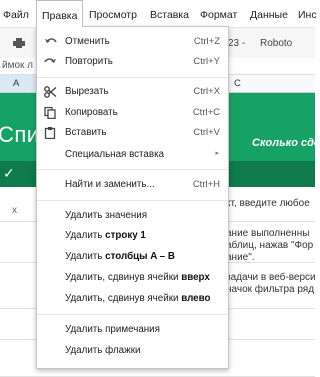 The height and width of the screenshot is (377, 320). Describe the element at coordinates (206, 132) in the screenshot. I see `menu-item-shortcut: Ctrl+V` at that location.